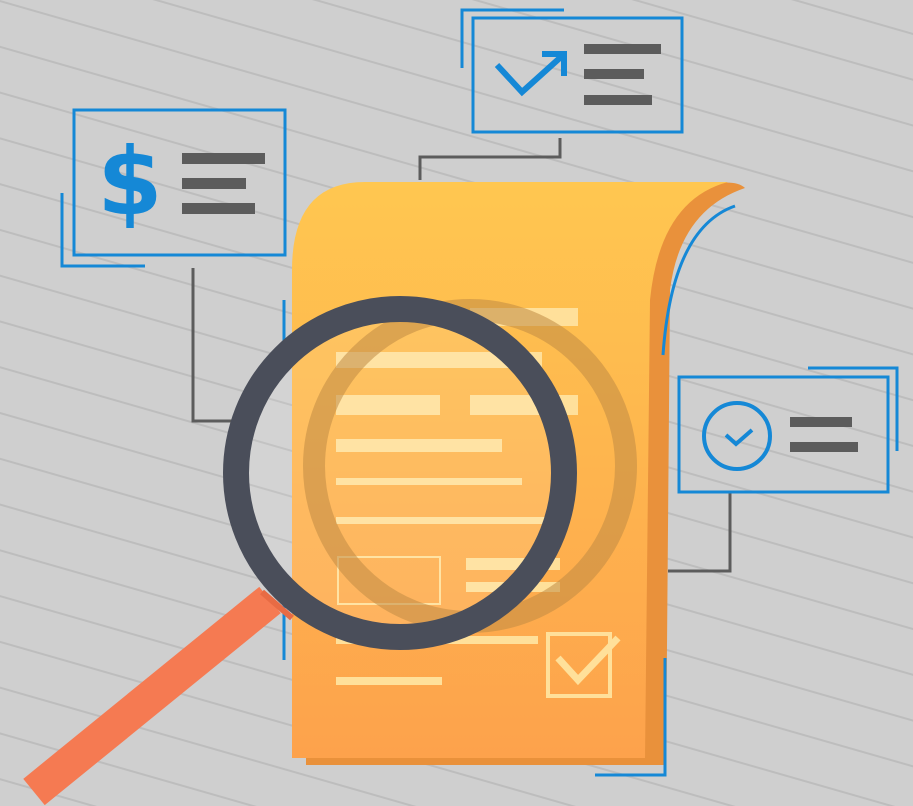 The width and height of the screenshot is (913, 806). What do you see at coordinates (389, 681) in the screenshot?
I see `doc-line` at bounding box center [389, 681].